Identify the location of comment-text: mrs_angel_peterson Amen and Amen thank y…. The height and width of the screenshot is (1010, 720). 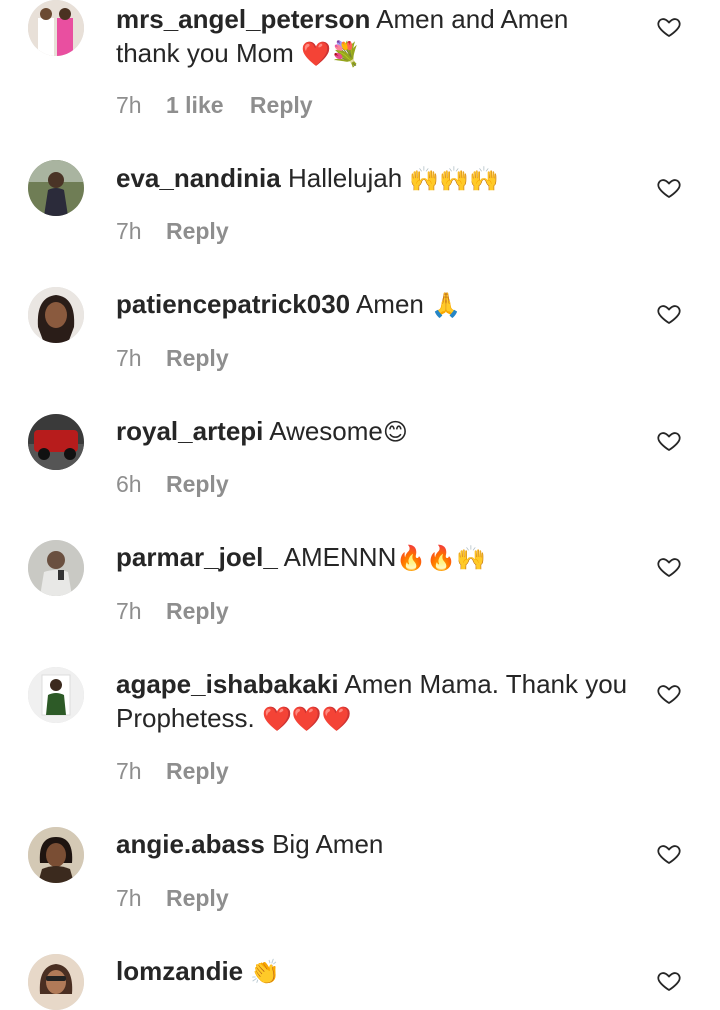
(376, 36).